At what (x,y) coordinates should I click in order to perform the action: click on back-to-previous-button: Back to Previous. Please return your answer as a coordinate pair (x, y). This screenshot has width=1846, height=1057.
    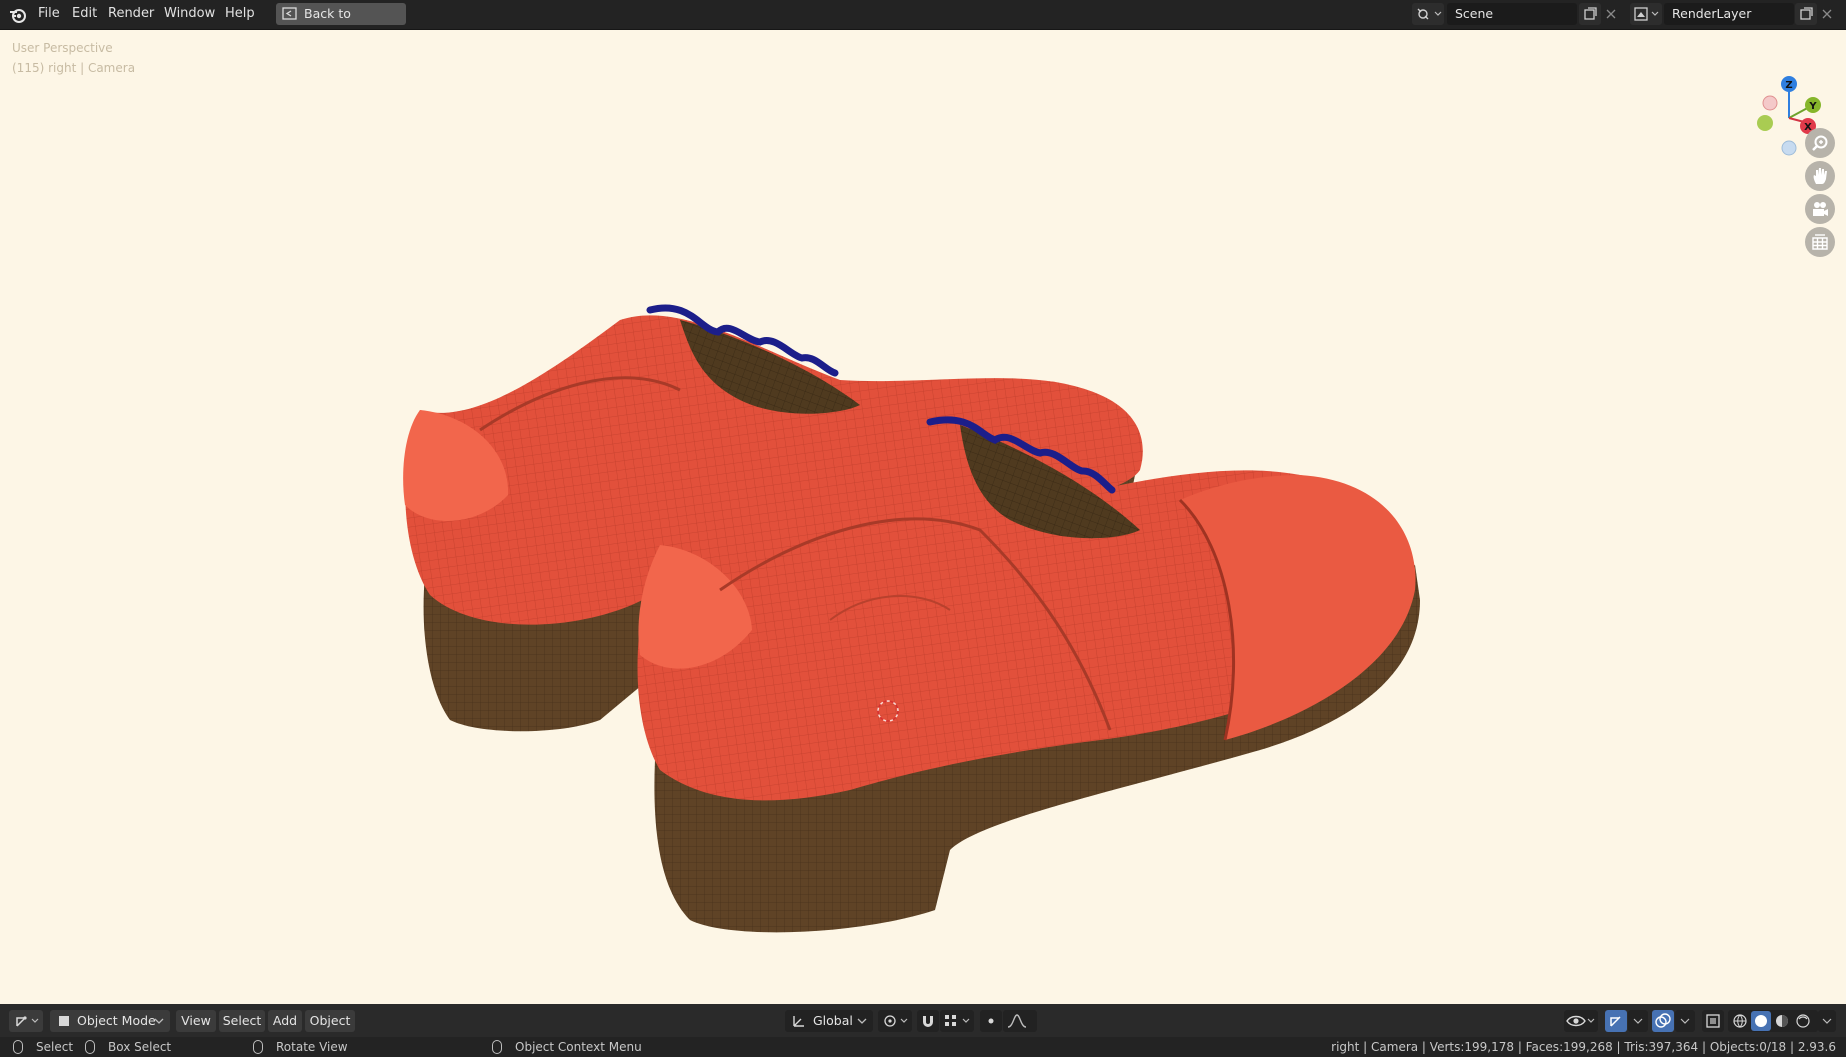
    Looking at the image, I should click on (341, 23).